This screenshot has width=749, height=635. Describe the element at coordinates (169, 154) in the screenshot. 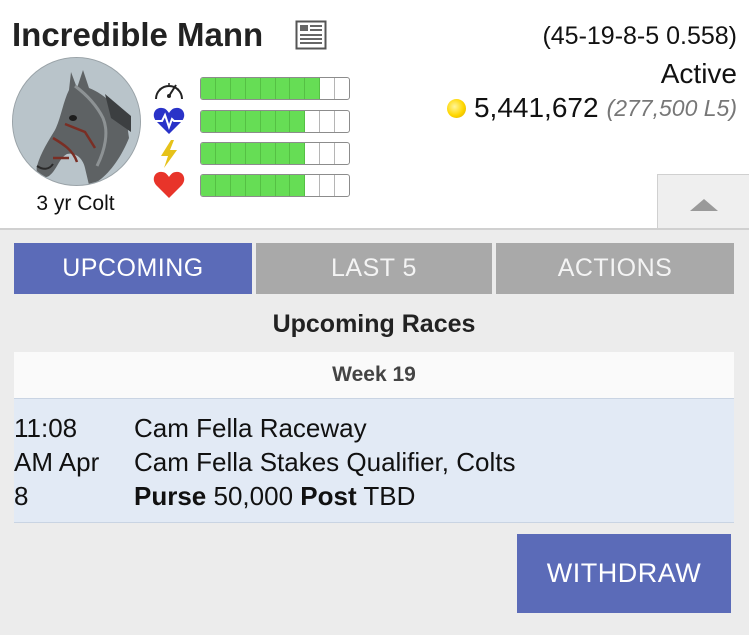

I see `lightning-icon` at that location.